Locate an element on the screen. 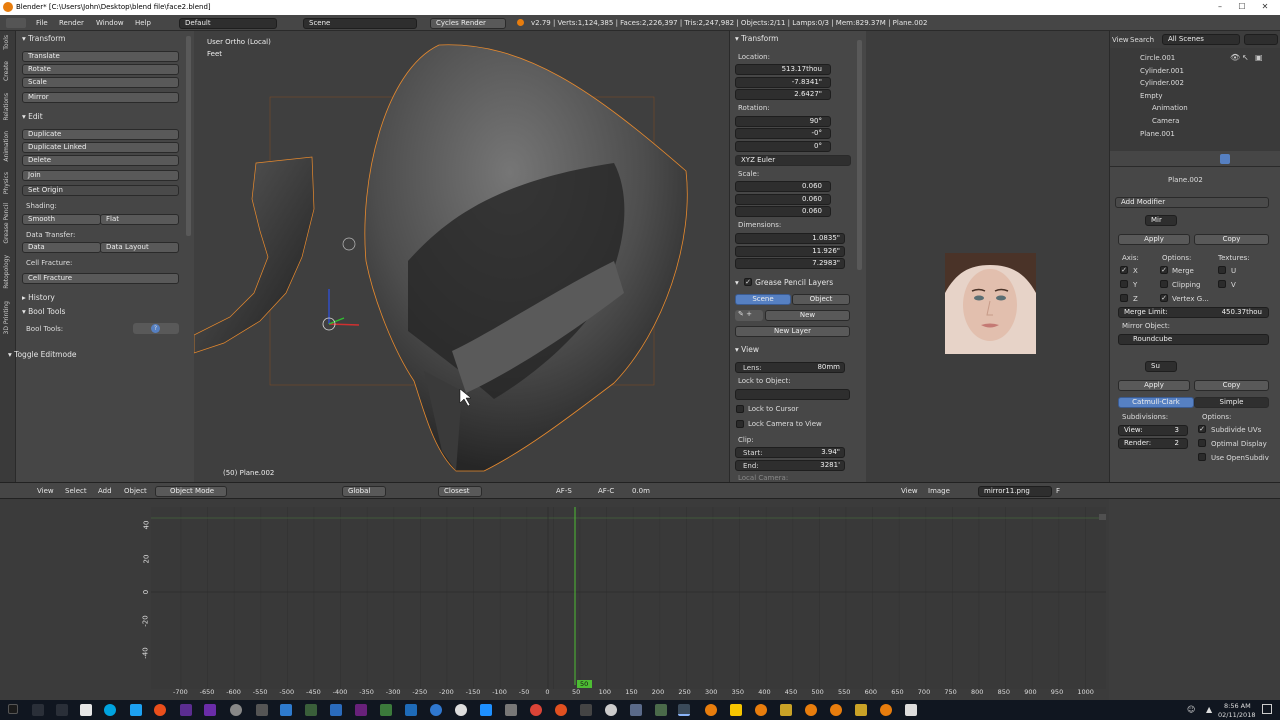 The width and height of the screenshot is (1280, 720). scale-y-field: 0.060 is located at coordinates (783, 199).